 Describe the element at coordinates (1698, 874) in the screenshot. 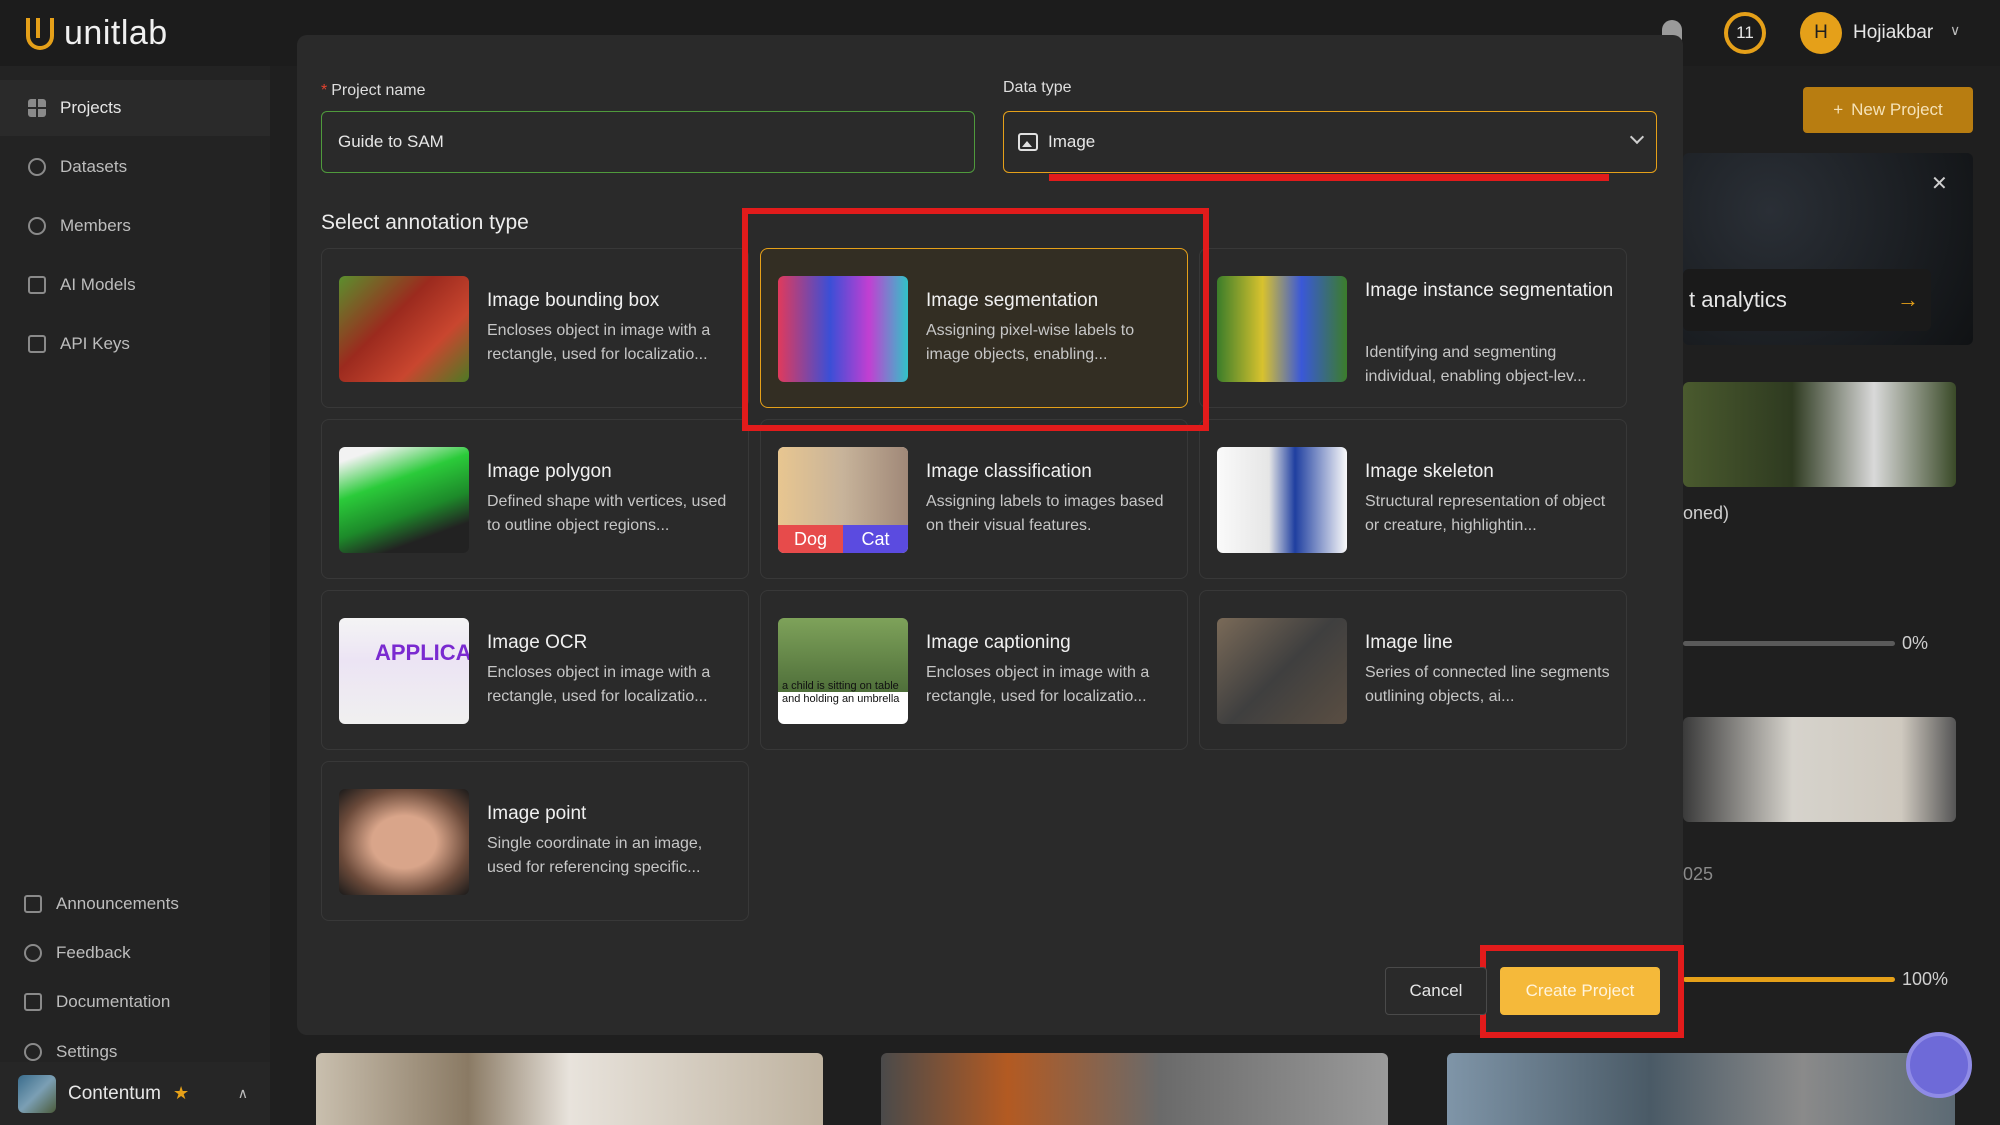

I see `project-date-text: 025` at that location.